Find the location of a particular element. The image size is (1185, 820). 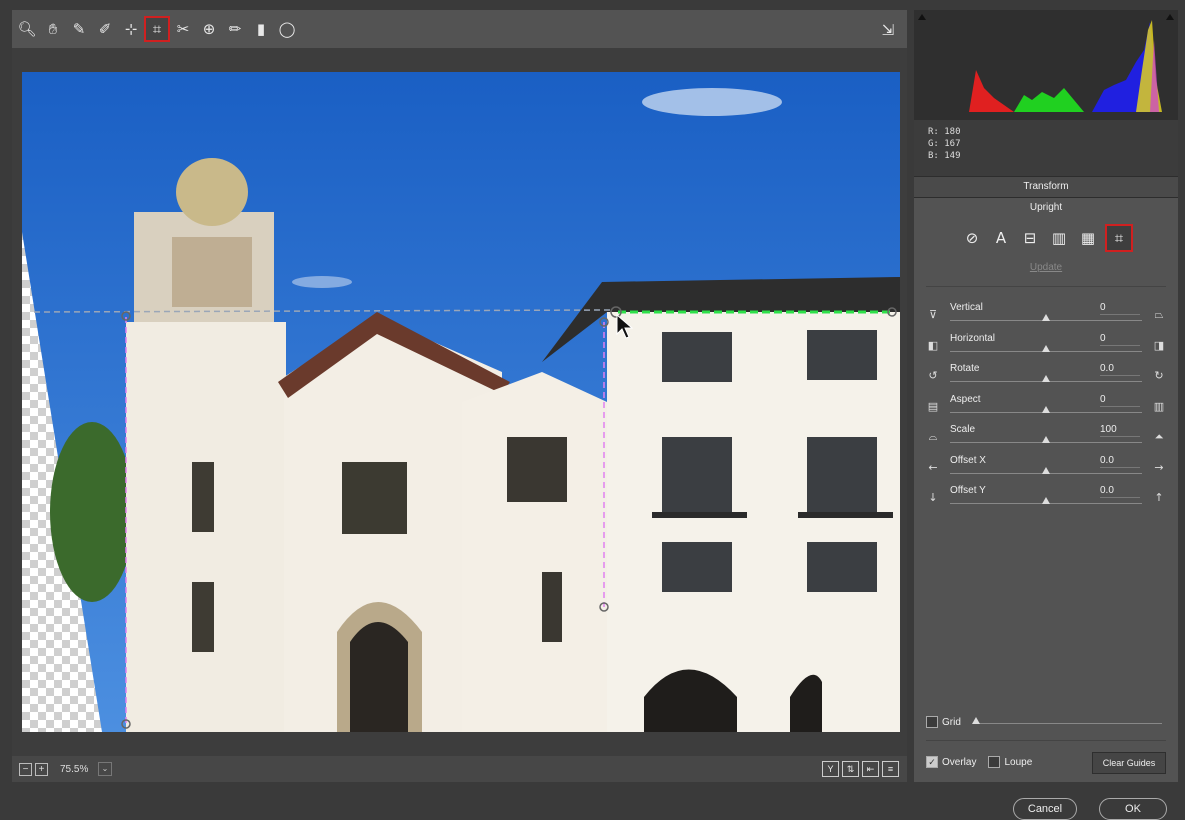

preview-preferences-icon: ≡ is located at coordinates (890, 769).